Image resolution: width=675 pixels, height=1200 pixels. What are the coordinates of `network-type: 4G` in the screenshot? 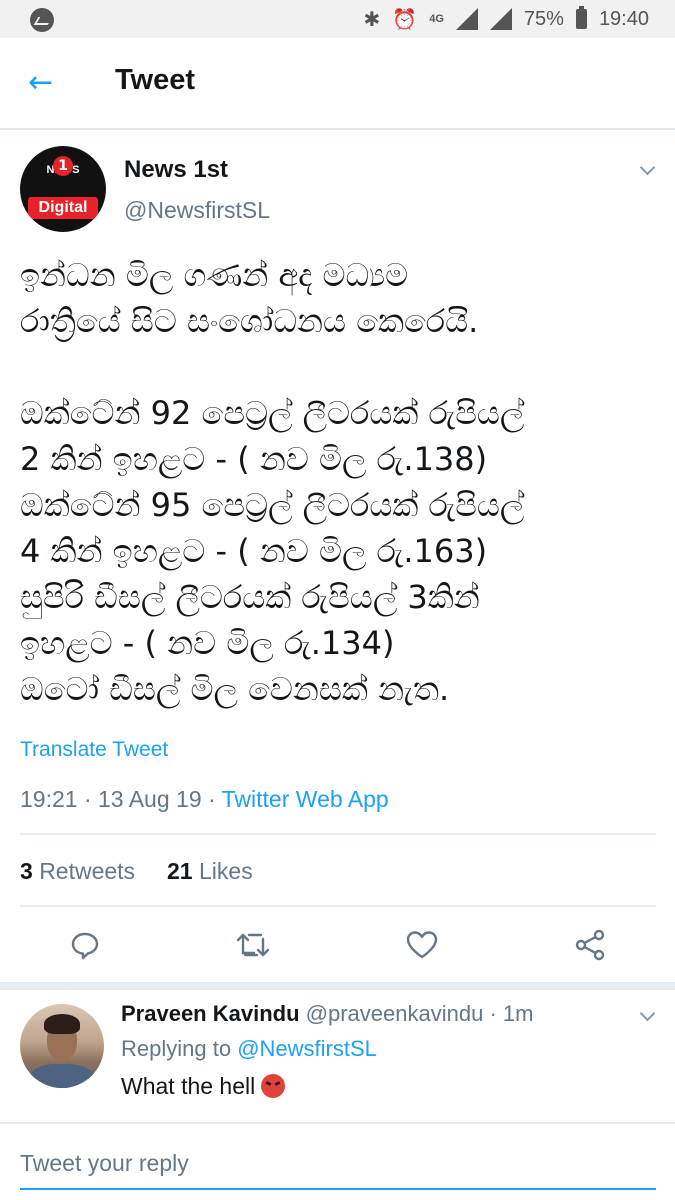 It's located at (436, 19).